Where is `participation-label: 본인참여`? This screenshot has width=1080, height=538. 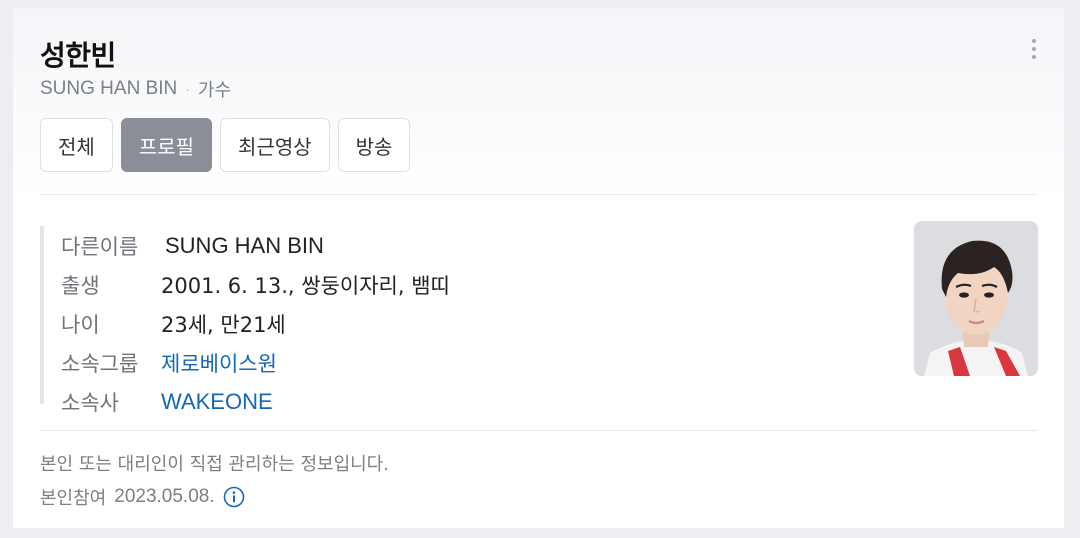
participation-label: 본인참여 is located at coordinates (73, 498).